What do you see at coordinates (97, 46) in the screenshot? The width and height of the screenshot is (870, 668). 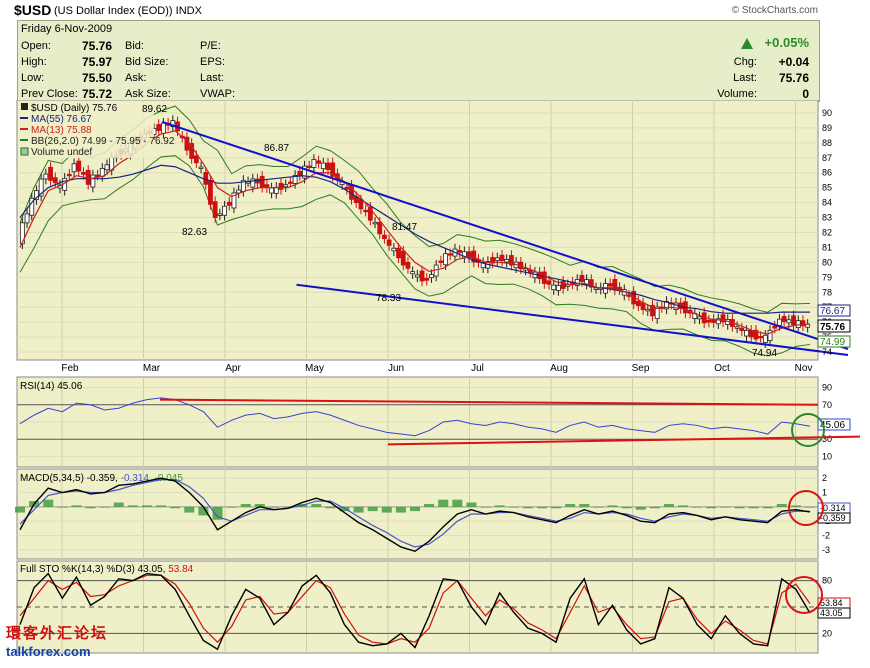 I see `open-value: 75.76` at bounding box center [97, 46].